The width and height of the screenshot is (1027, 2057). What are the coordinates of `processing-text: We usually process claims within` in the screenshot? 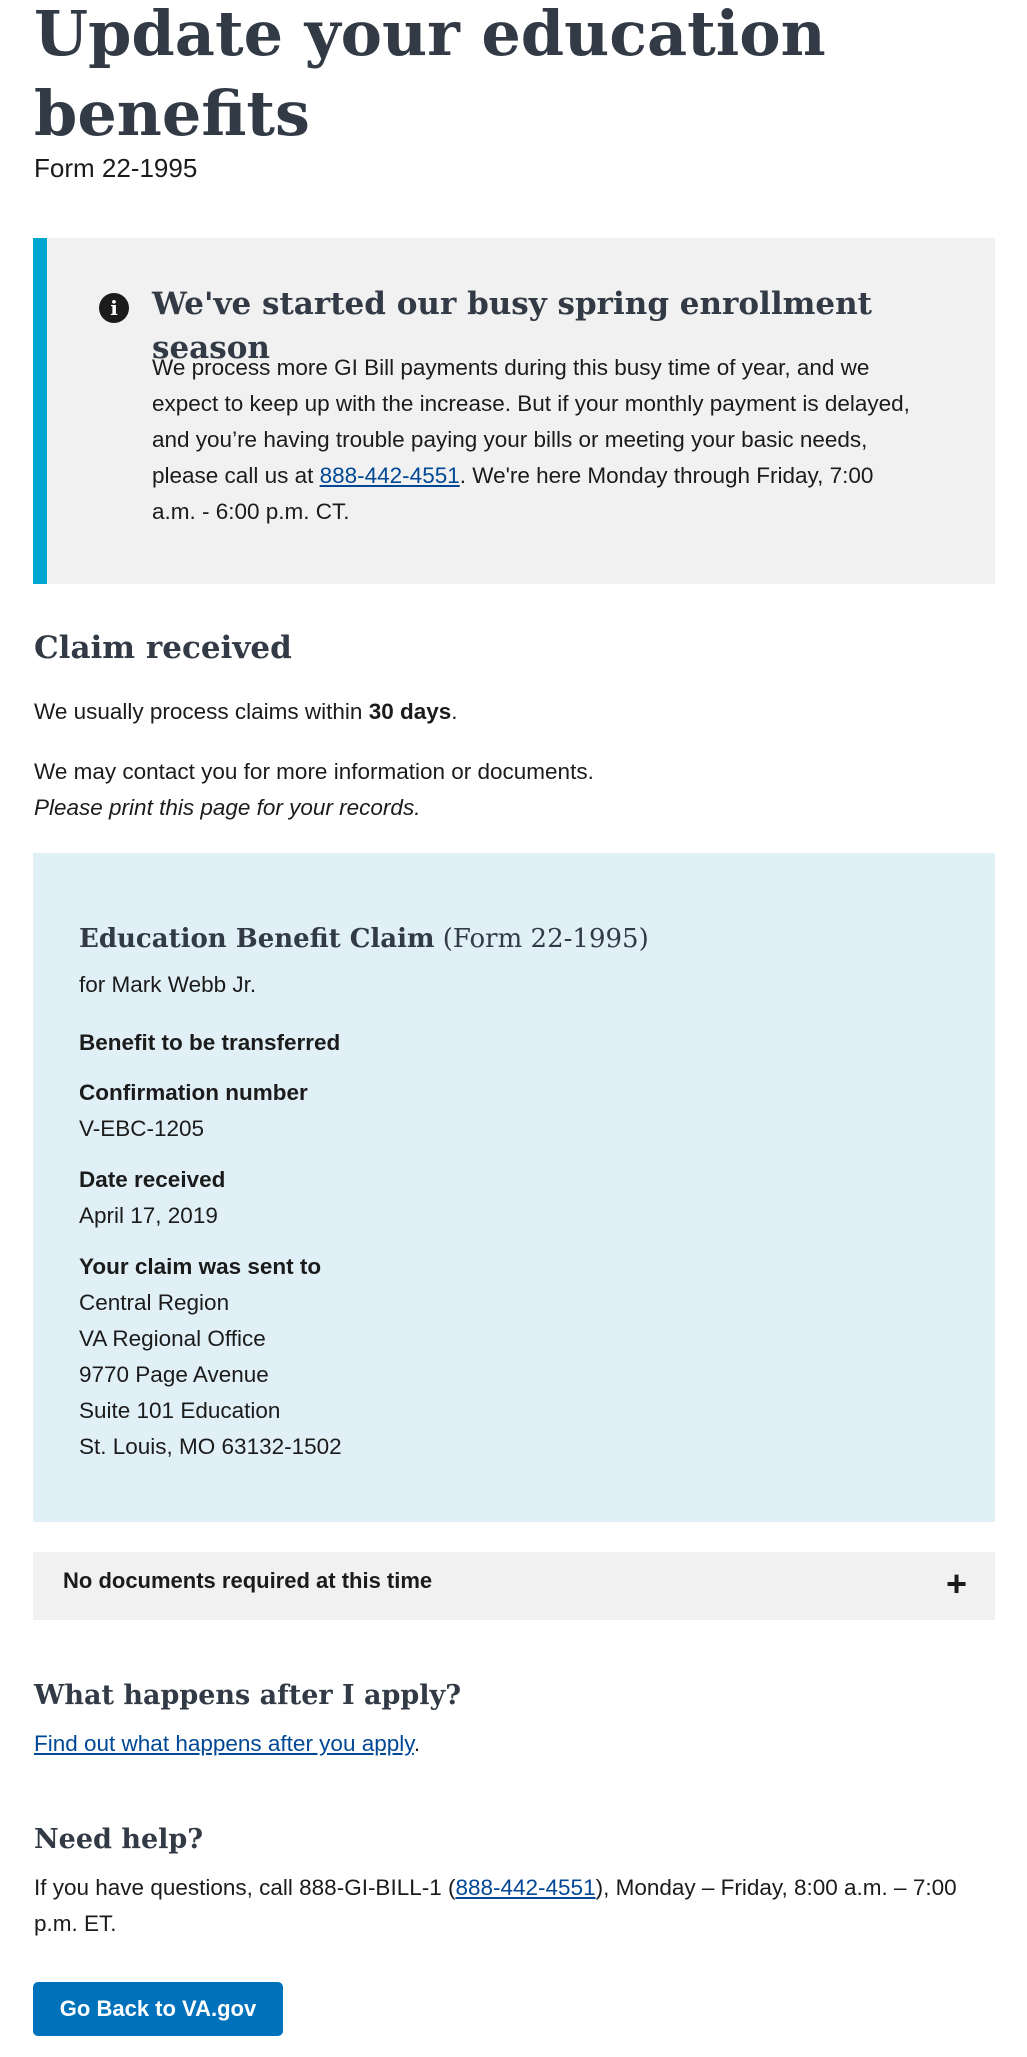 It's located at (201, 711).